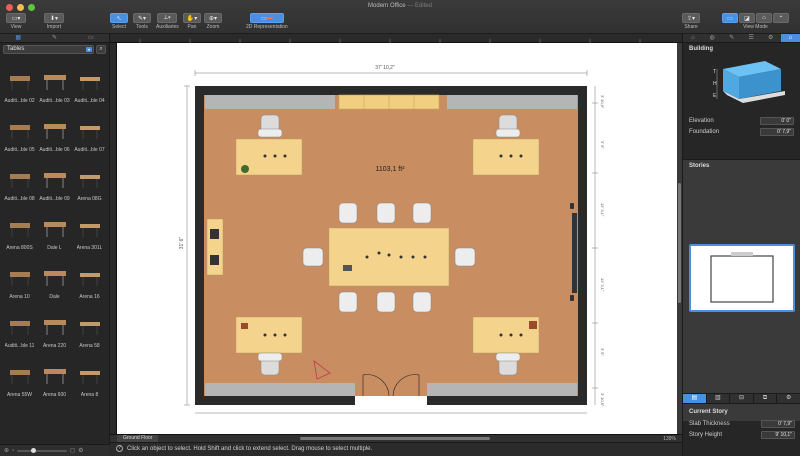 The width and height of the screenshot is (800, 456). I want to click on inspector-tab-building: ⌂, so click(790, 38).